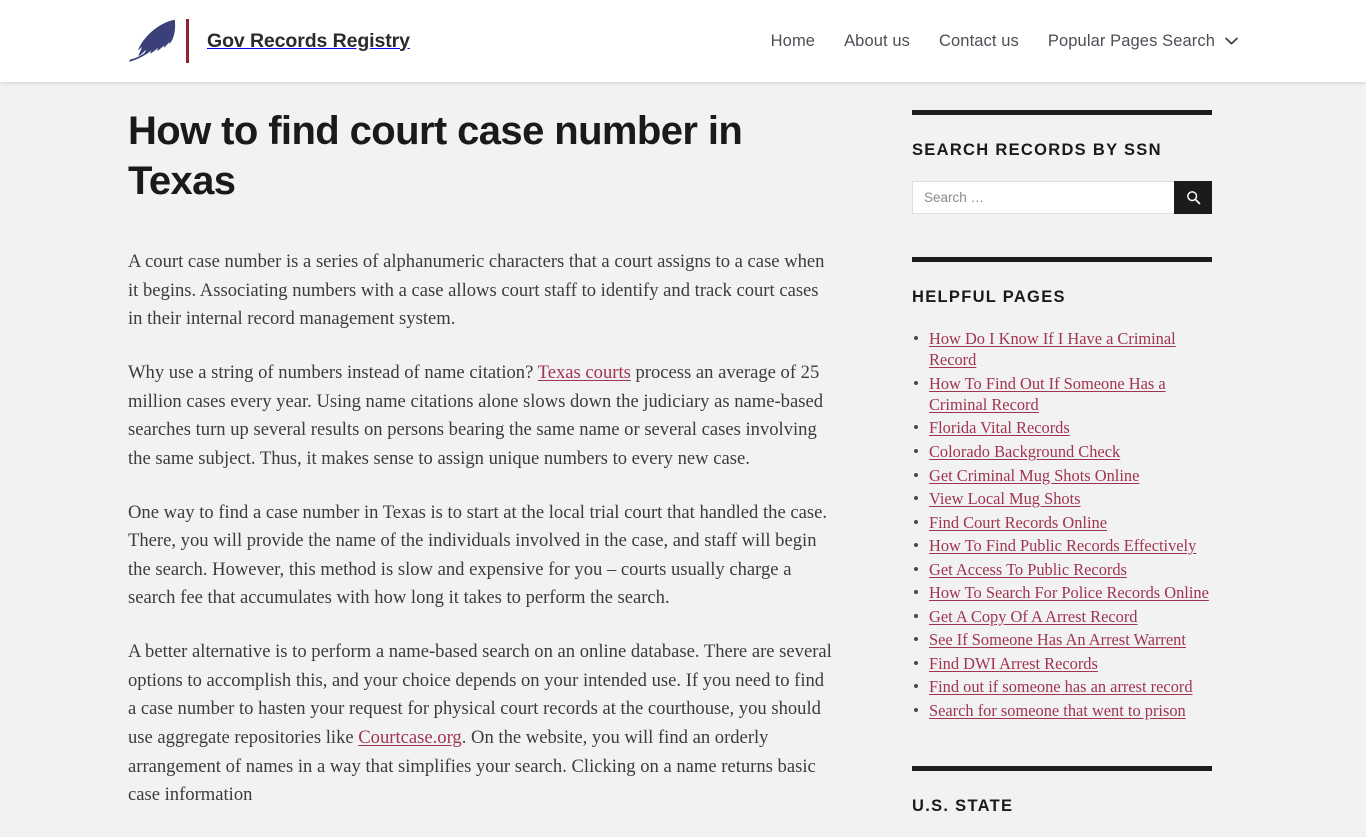 The width and height of the screenshot is (1366, 837). I want to click on helpful-page-link: Colorado Background Check, so click(1024, 451).